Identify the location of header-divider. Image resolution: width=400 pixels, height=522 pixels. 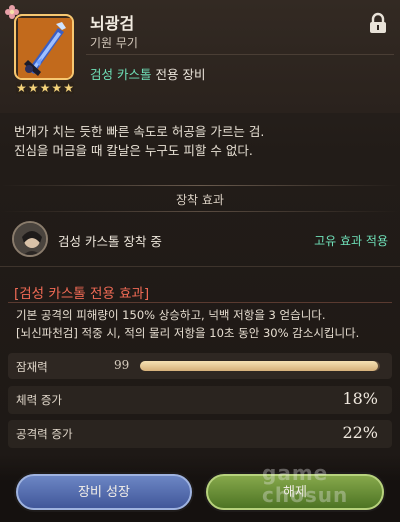
(240, 54).